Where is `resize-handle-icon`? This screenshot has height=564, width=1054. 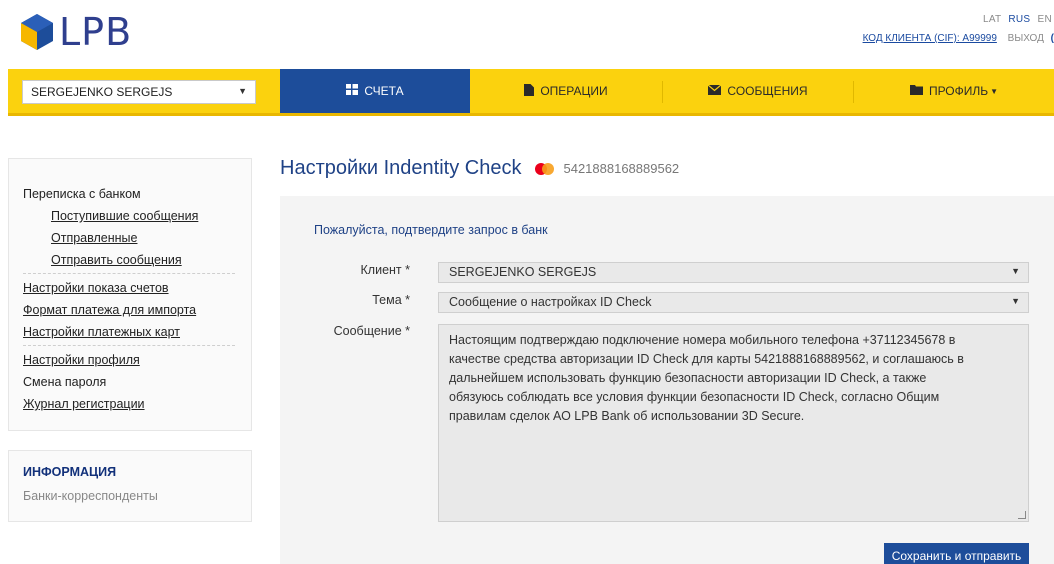 resize-handle-icon is located at coordinates (1022, 515).